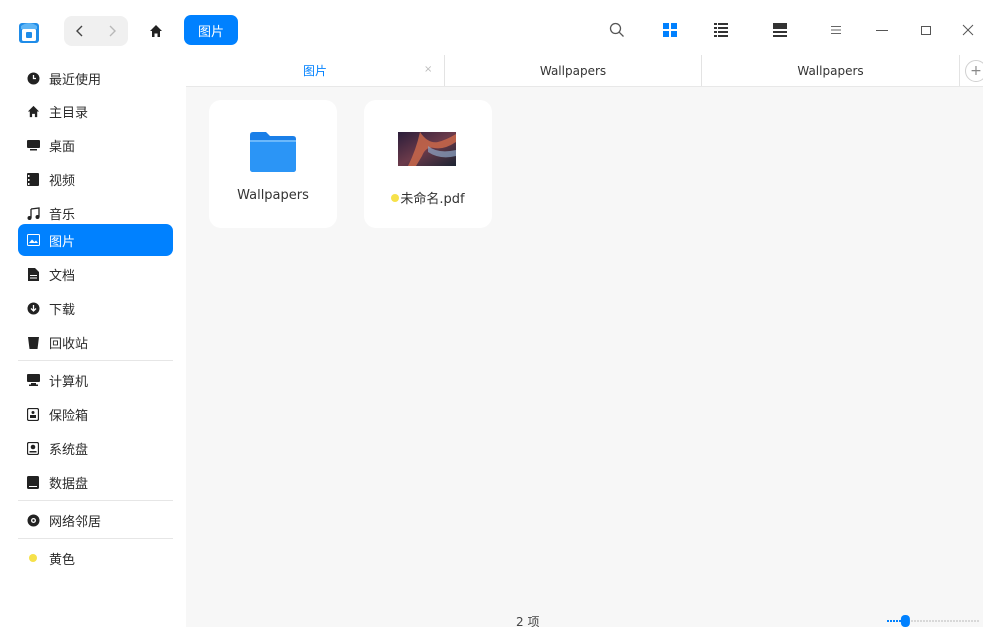  What do you see at coordinates (62, 276) in the screenshot?
I see `sidebar-item-label: 文档` at bounding box center [62, 276].